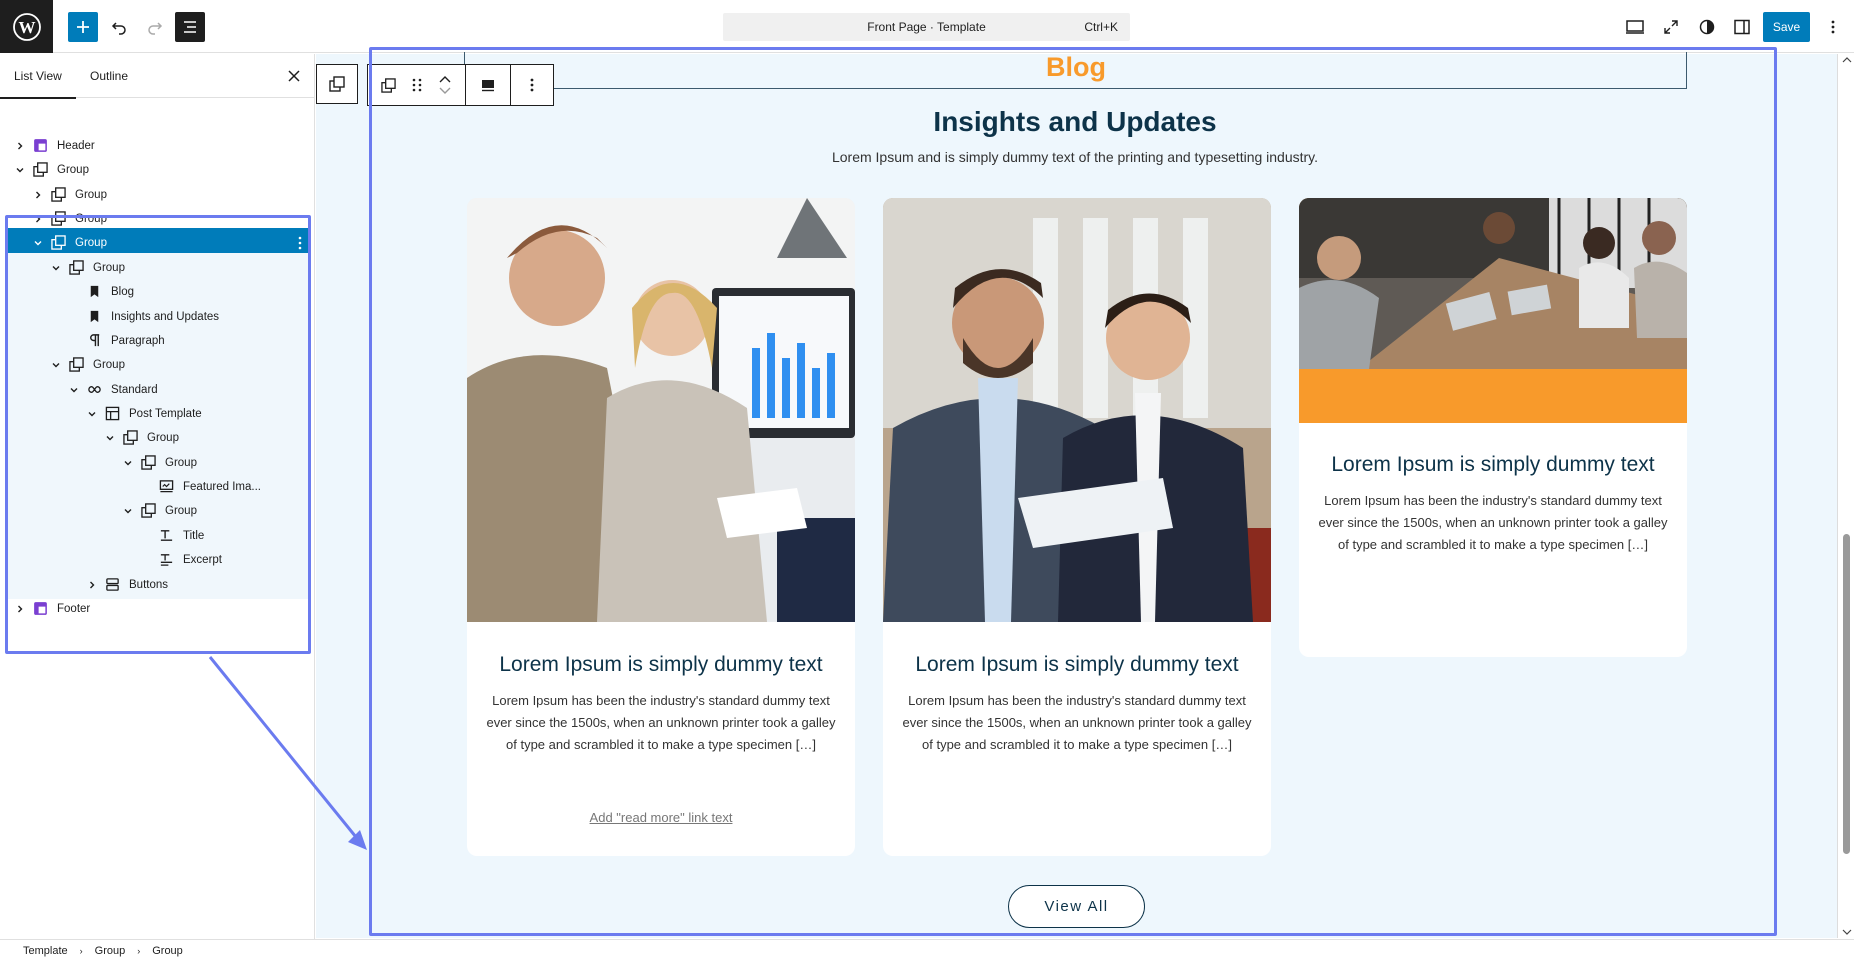 The height and width of the screenshot is (961, 1854). What do you see at coordinates (926, 27) in the screenshot?
I see `command-palette-bar: Front Page · Template Ctrl+K` at bounding box center [926, 27].